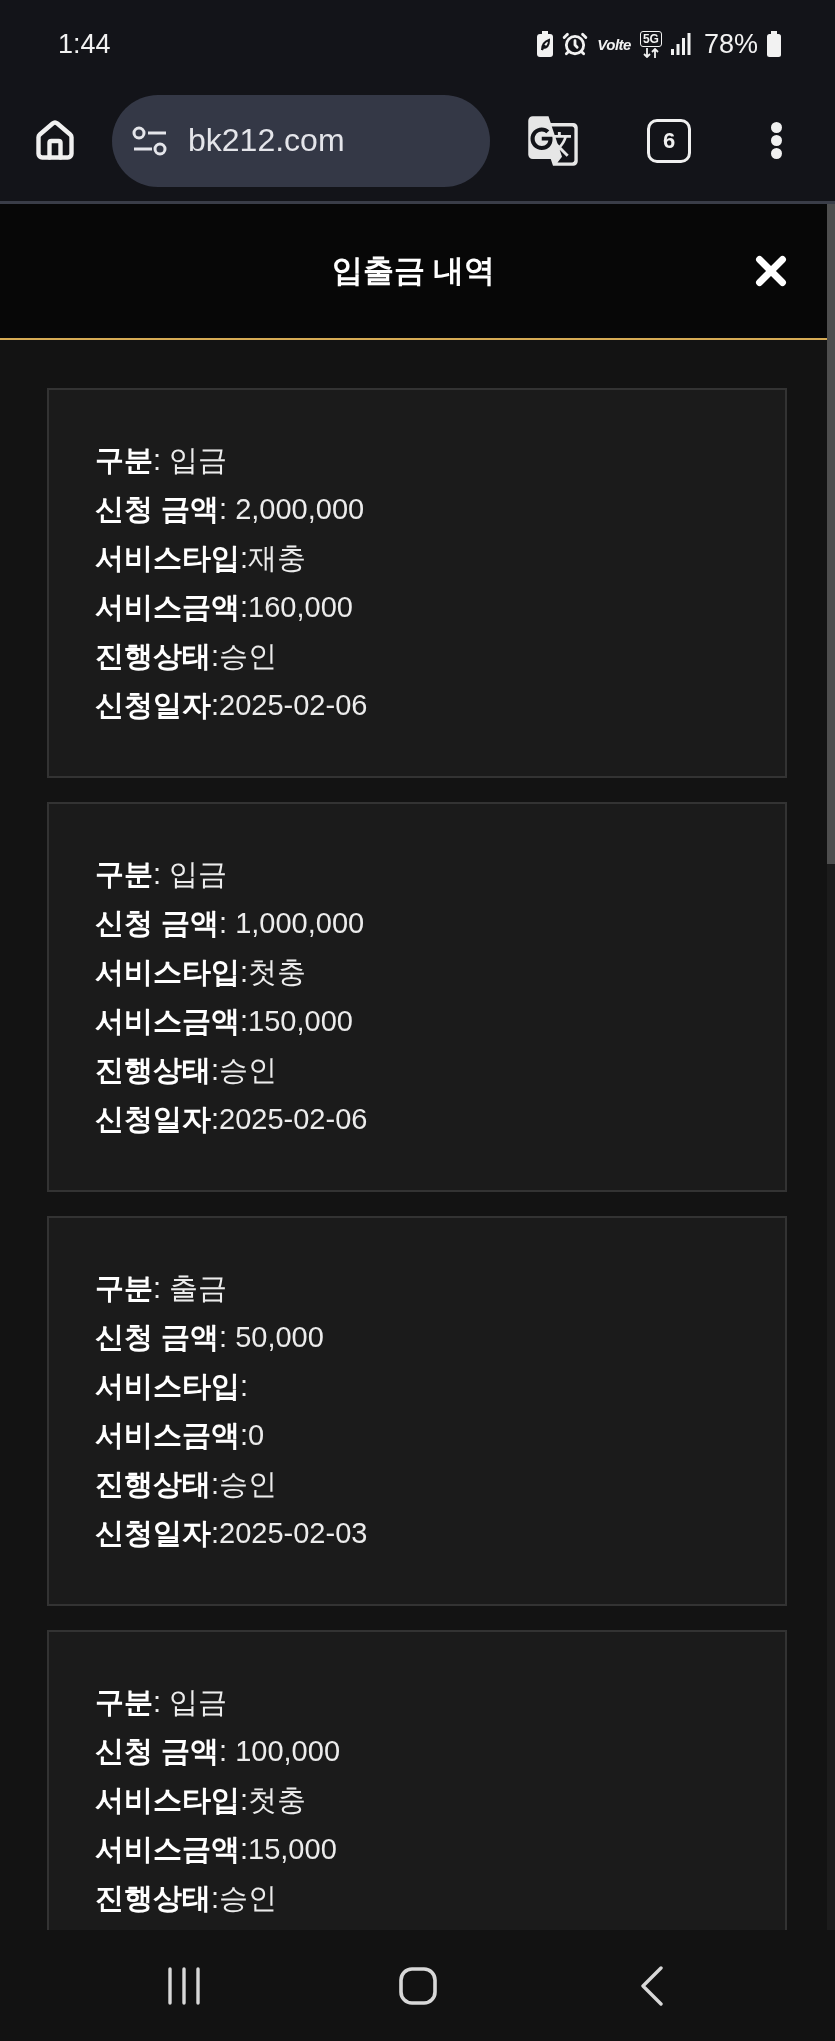  Describe the element at coordinates (417, 1985) in the screenshot. I see `home-nav-icon` at that location.